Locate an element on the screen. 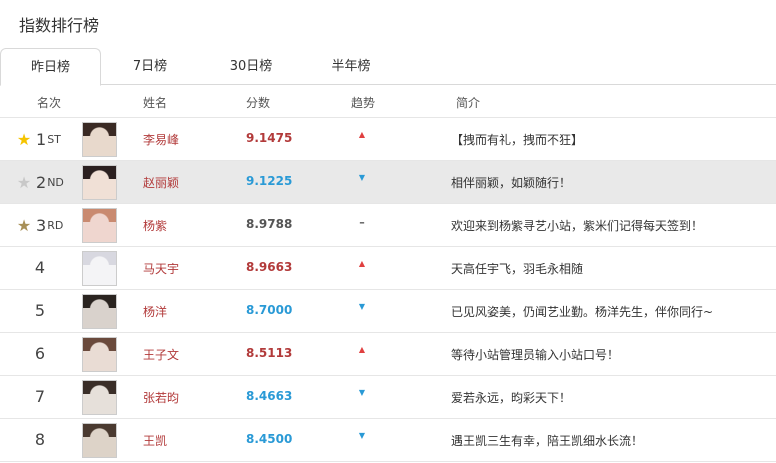 The width and height of the screenshot is (776, 463). score-value: 8.4663 is located at coordinates (269, 396).